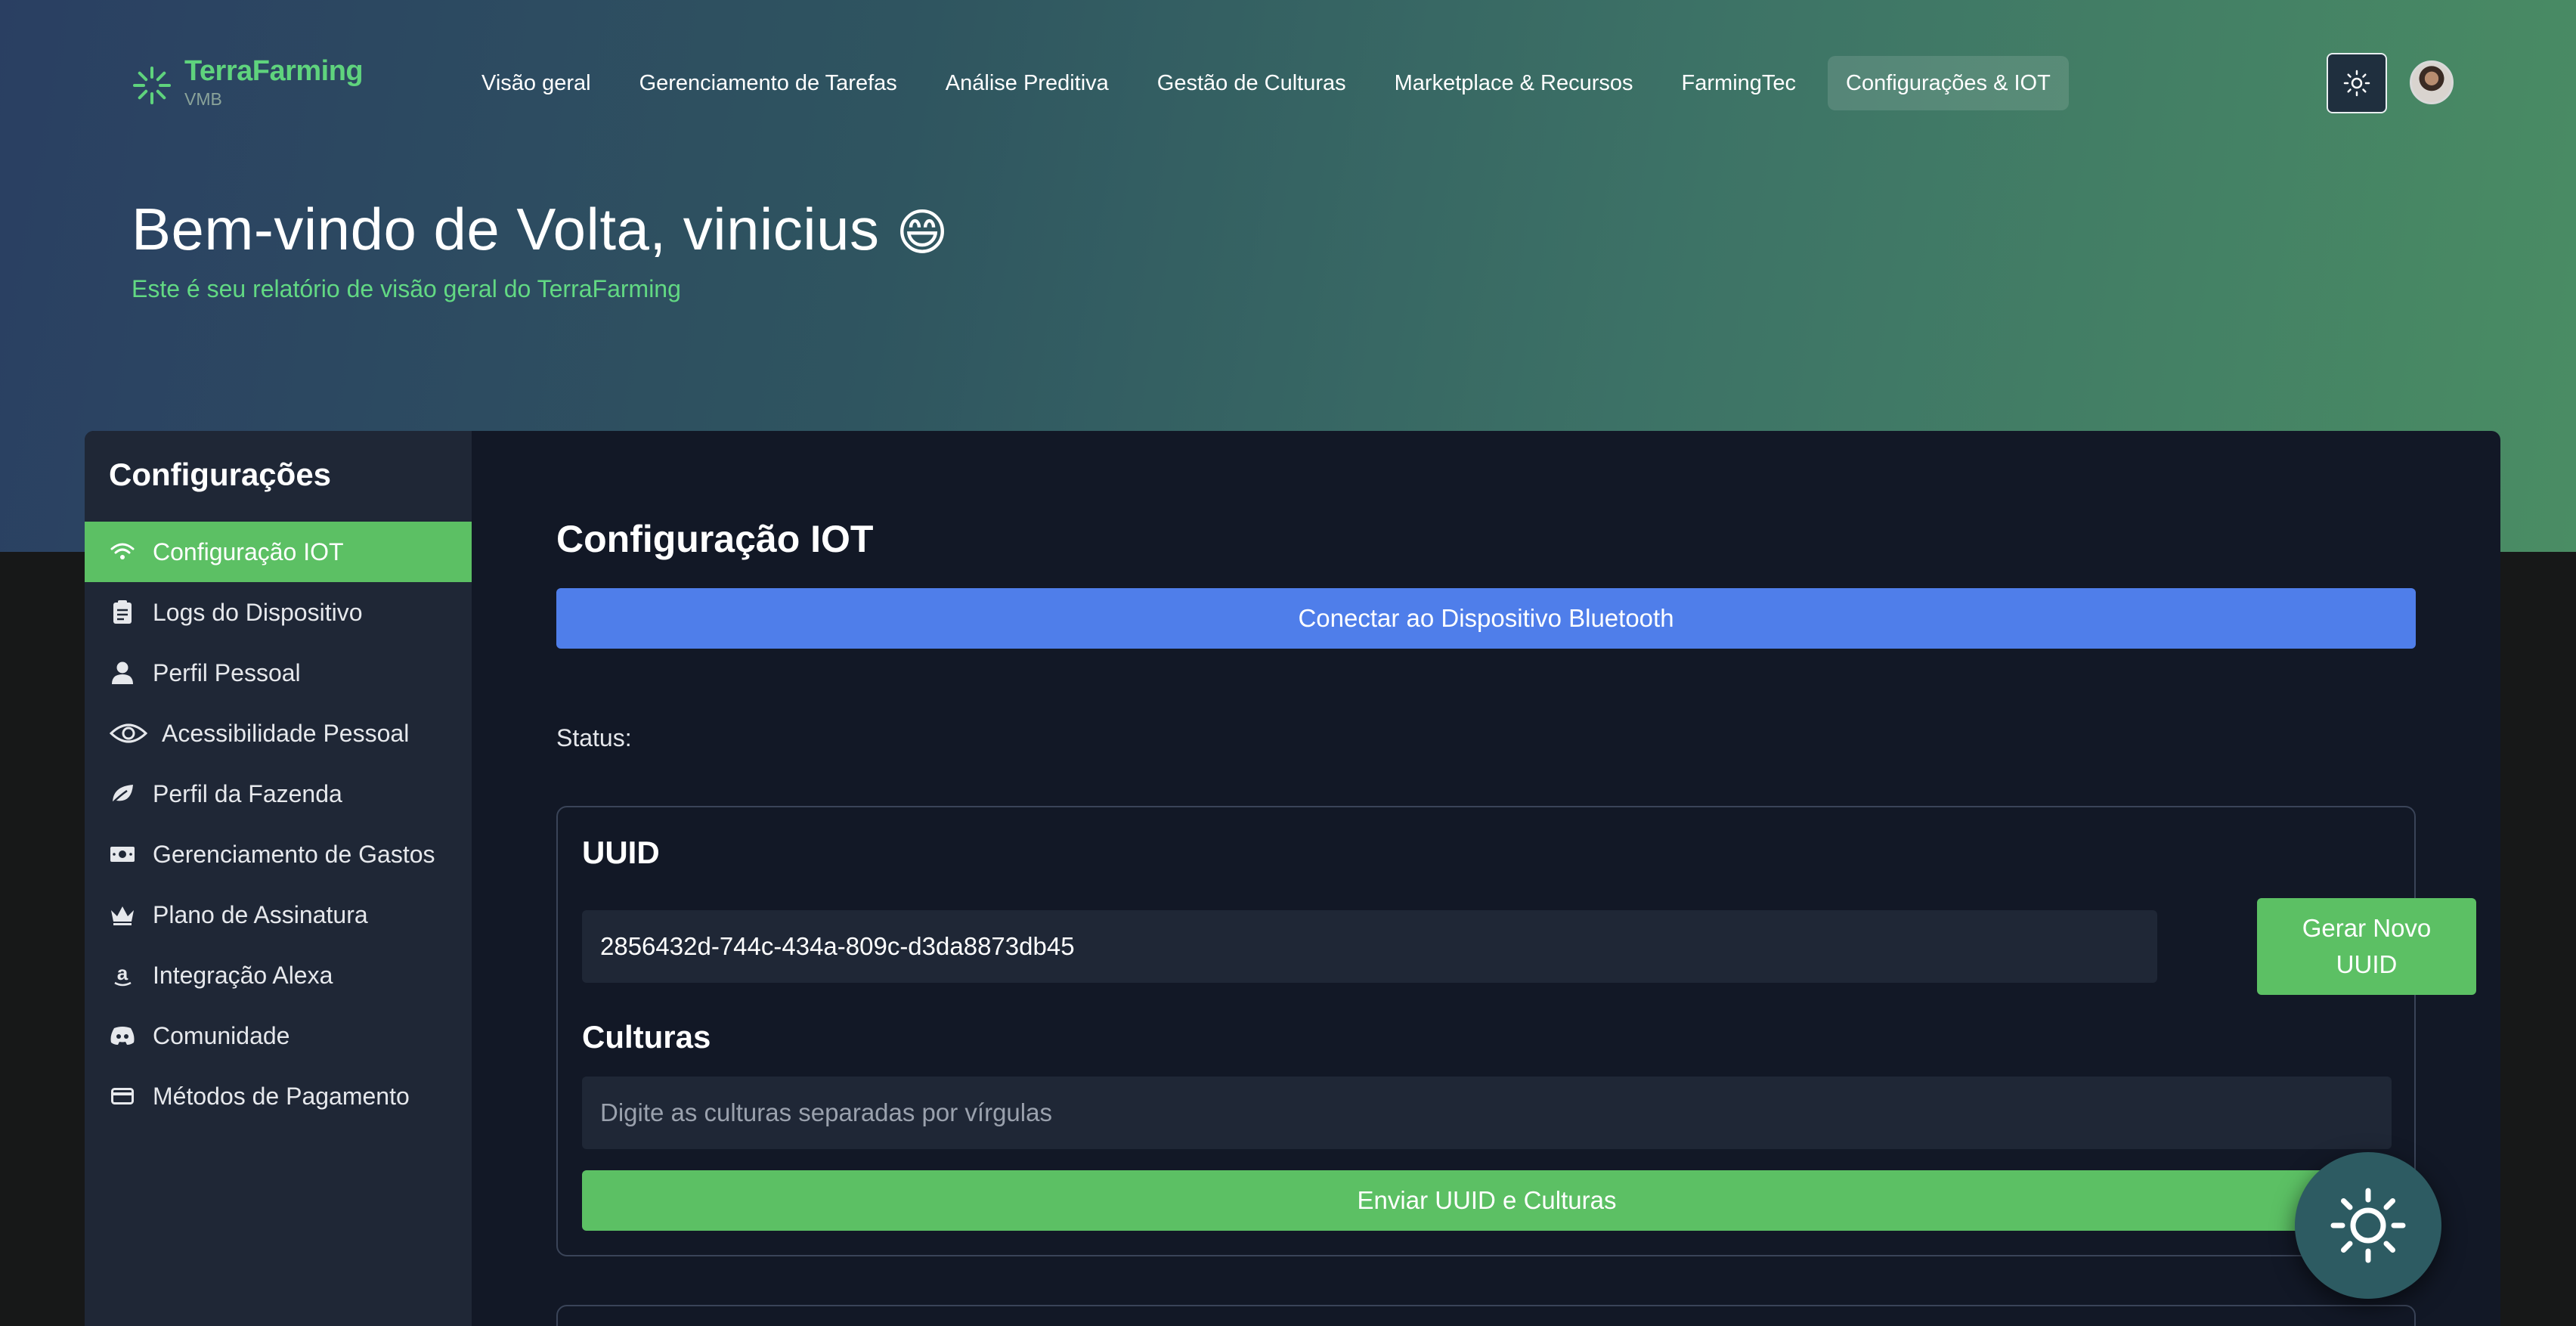 Image resolution: width=2576 pixels, height=1326 pixels. I want to click on sidebar-item-metodos-pagamento: Métodos de Pagamento, so click(278, 1096).